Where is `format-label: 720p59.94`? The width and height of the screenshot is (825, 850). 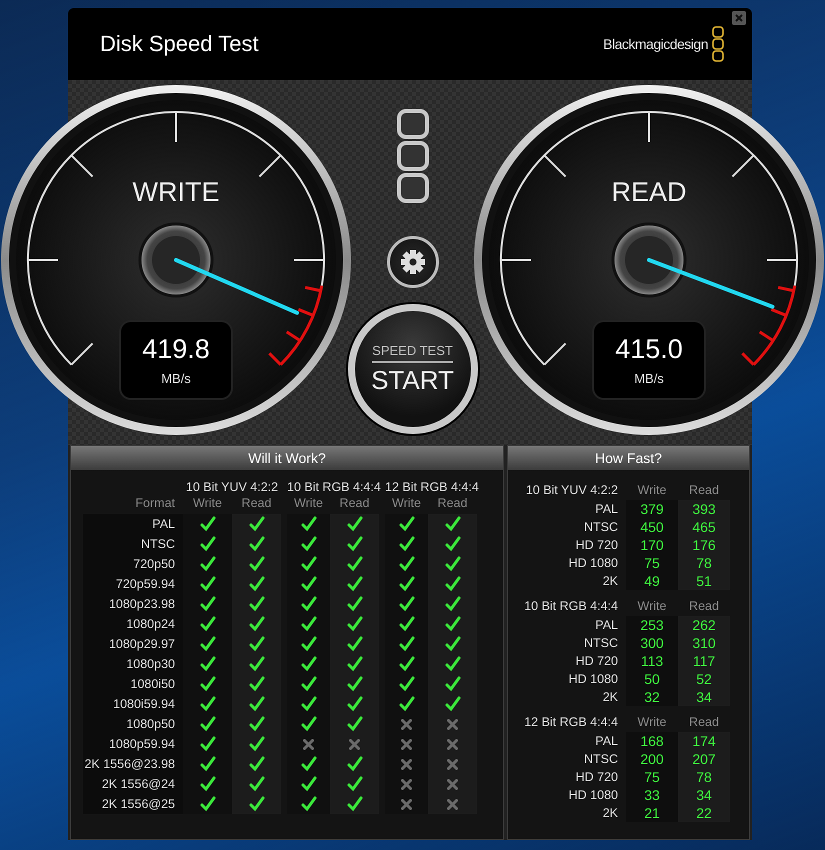
format-label: 720p59.94 is located at coordinates (133, 584).